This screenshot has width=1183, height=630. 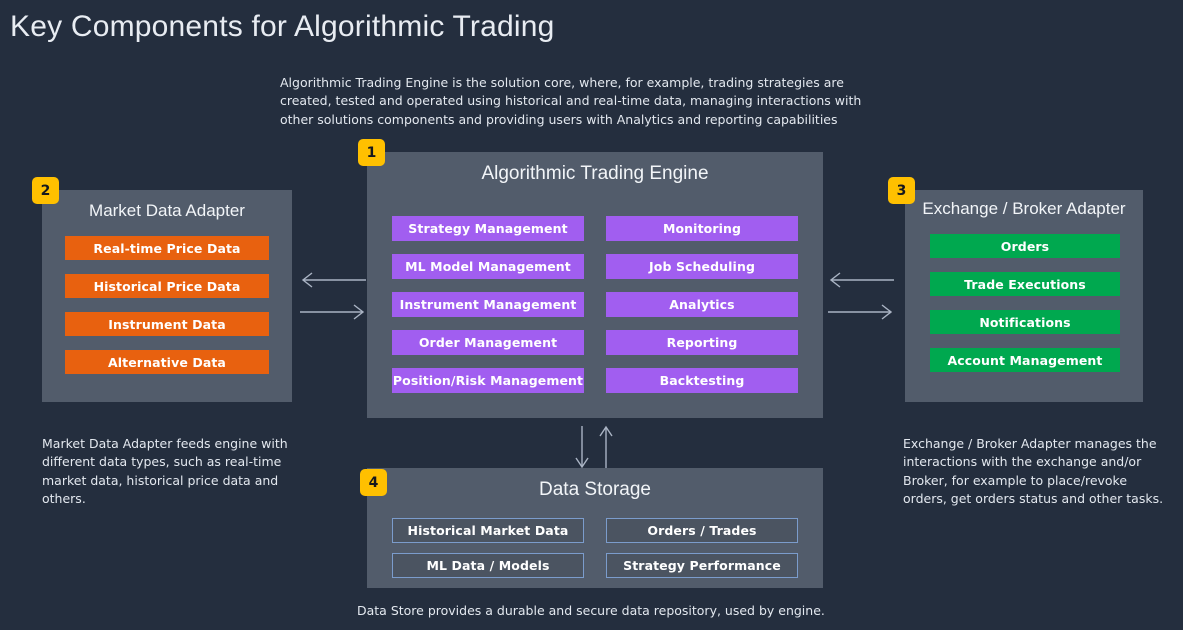 What do you see at coordinates (702, 266) in the screenshot?
I see `engine-item: Job Scheduling` at bounding box center [702, 266].